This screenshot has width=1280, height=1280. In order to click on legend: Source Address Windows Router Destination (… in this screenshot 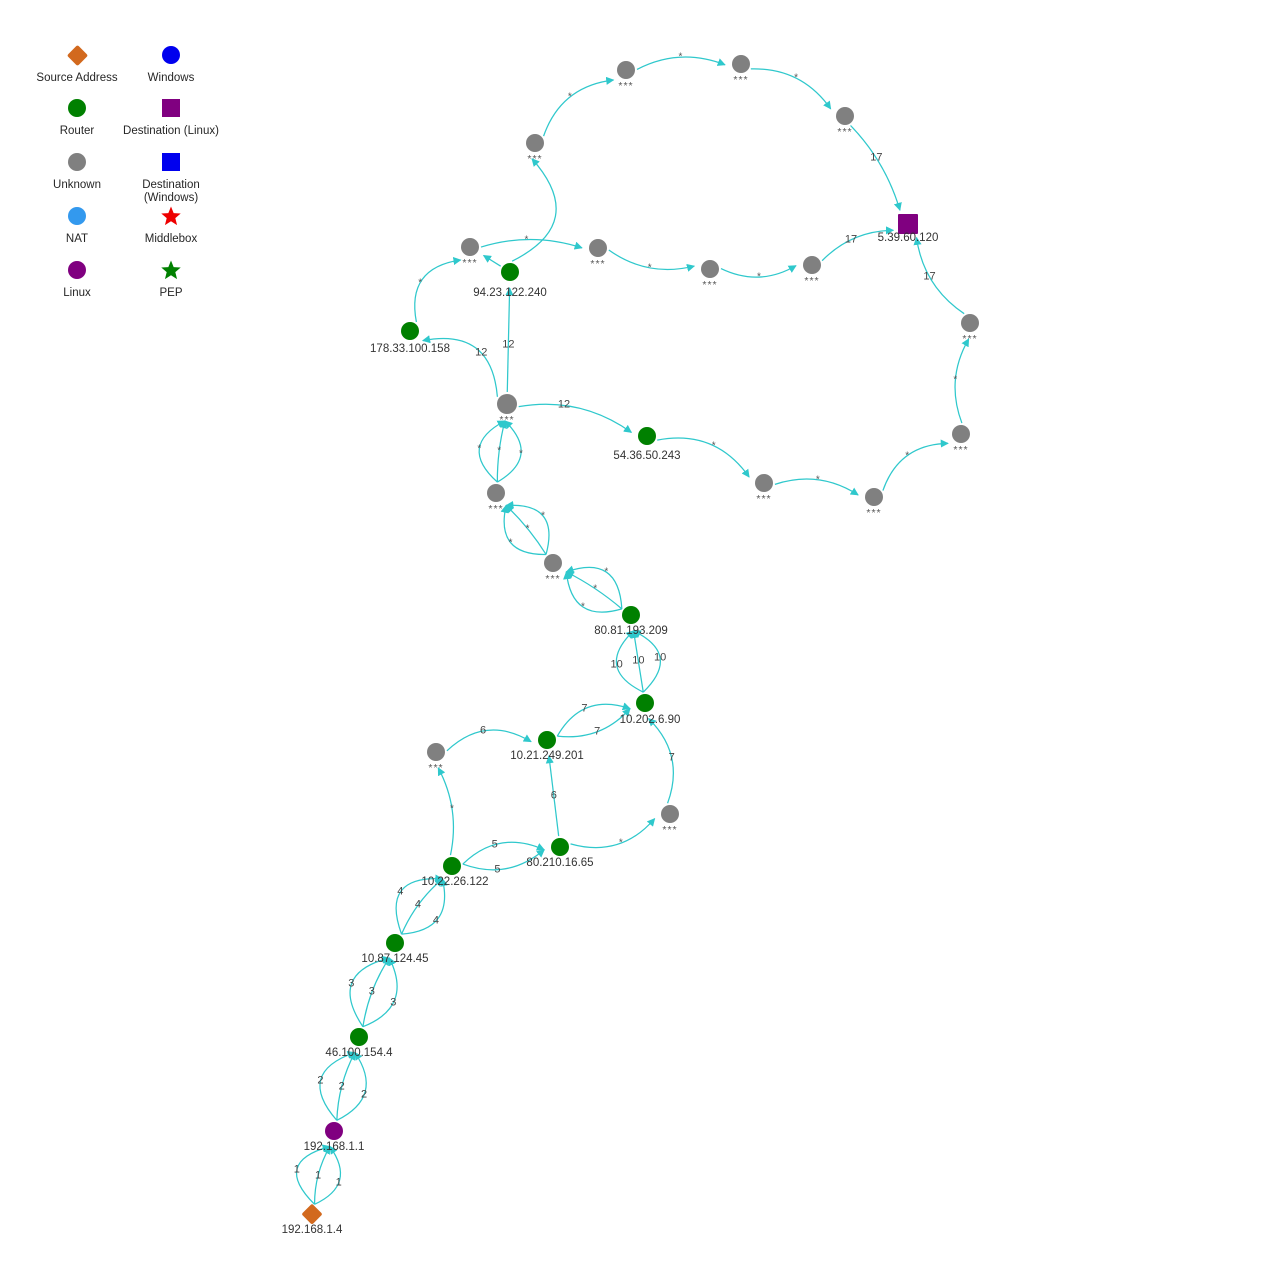, I will do `click(130, 155)`.